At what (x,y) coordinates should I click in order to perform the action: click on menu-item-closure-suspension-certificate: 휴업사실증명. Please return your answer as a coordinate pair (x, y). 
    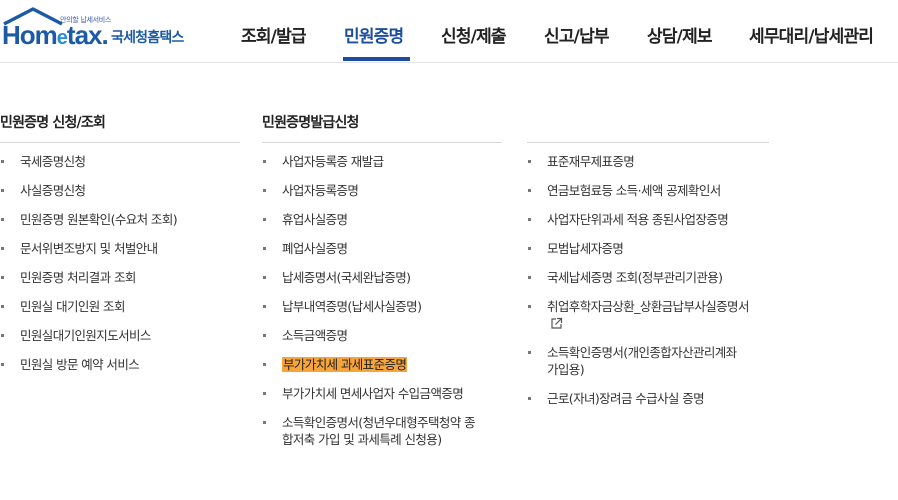
    Looking at the image, I should click on (382, 219).